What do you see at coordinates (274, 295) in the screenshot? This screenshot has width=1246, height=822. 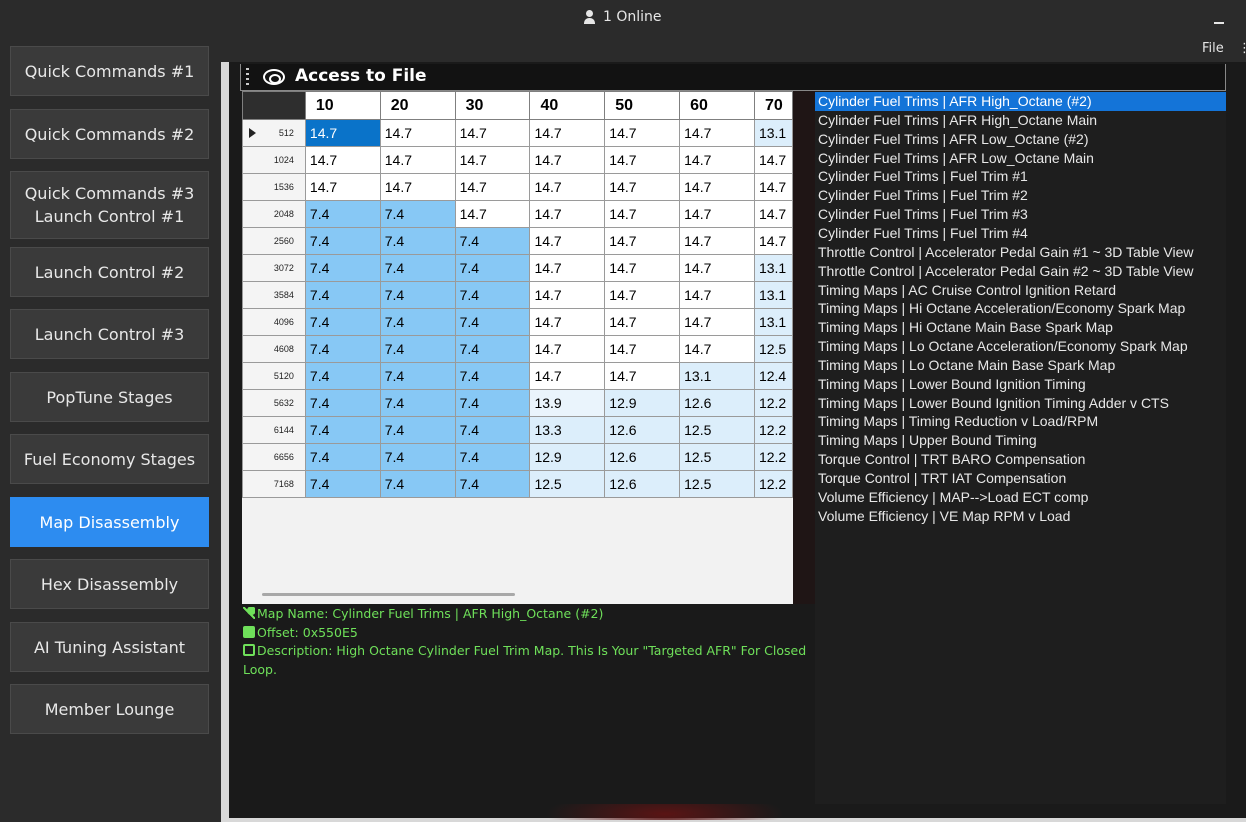 I see `row-header: 3584` at bounding box center [274, 295].